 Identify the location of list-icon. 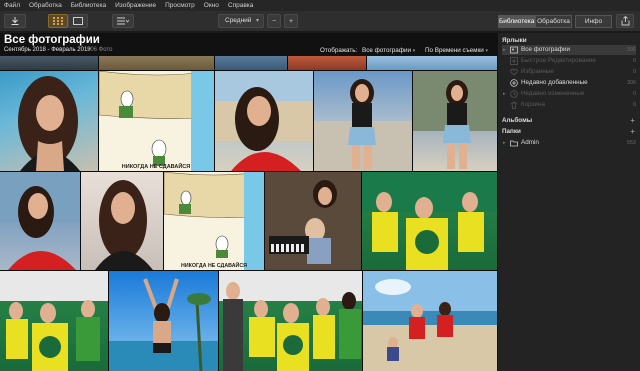
(123, 21).